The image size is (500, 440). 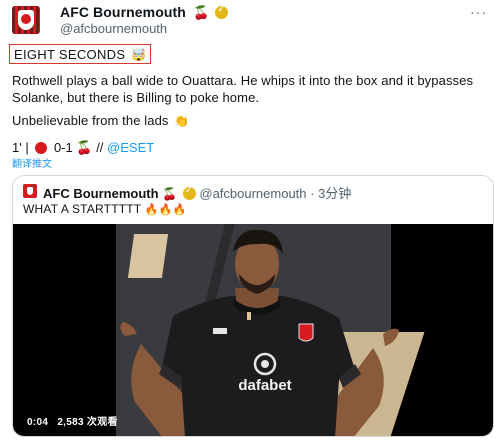 What do you see at coordinates (63, 147) in the screenshot?
I see `score-value: 0-1` at bounding box center [63, 147].